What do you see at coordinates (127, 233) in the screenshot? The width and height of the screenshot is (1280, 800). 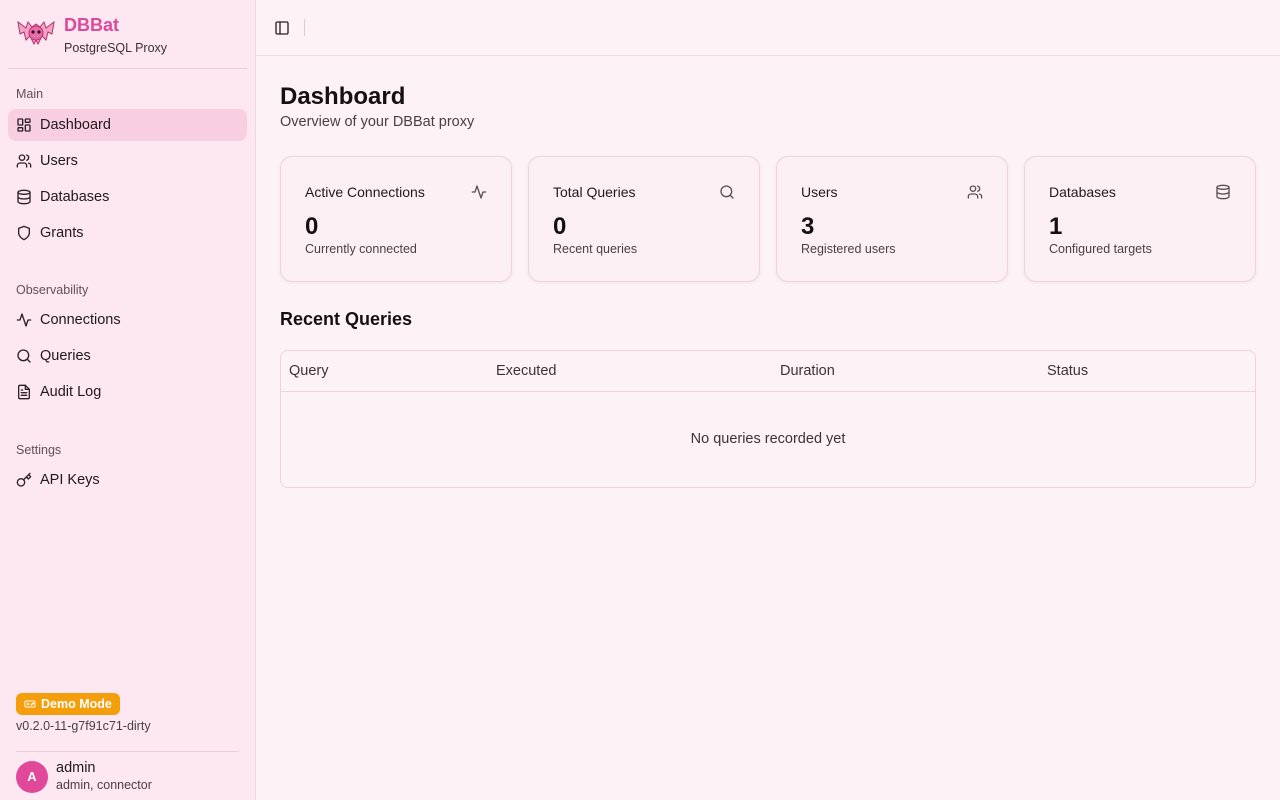 I see `sidebar-item-grants: Grants` at bounding box center [127, 233].